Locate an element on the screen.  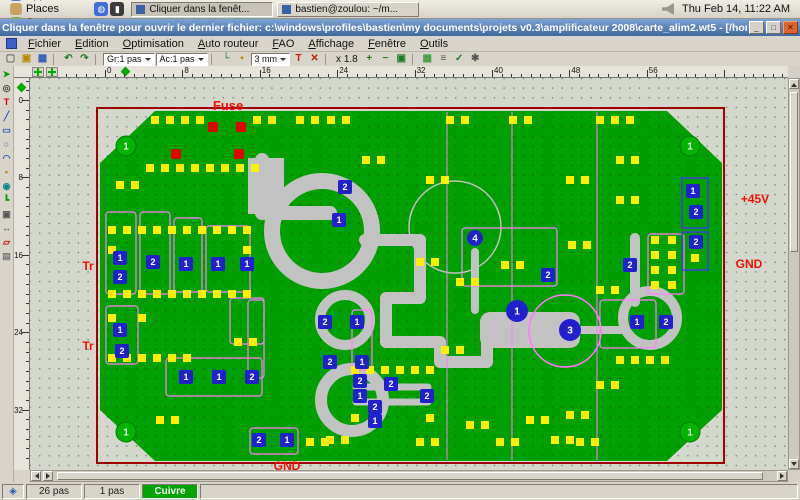
pin-number: 1 is located at coordinates (359, 396).